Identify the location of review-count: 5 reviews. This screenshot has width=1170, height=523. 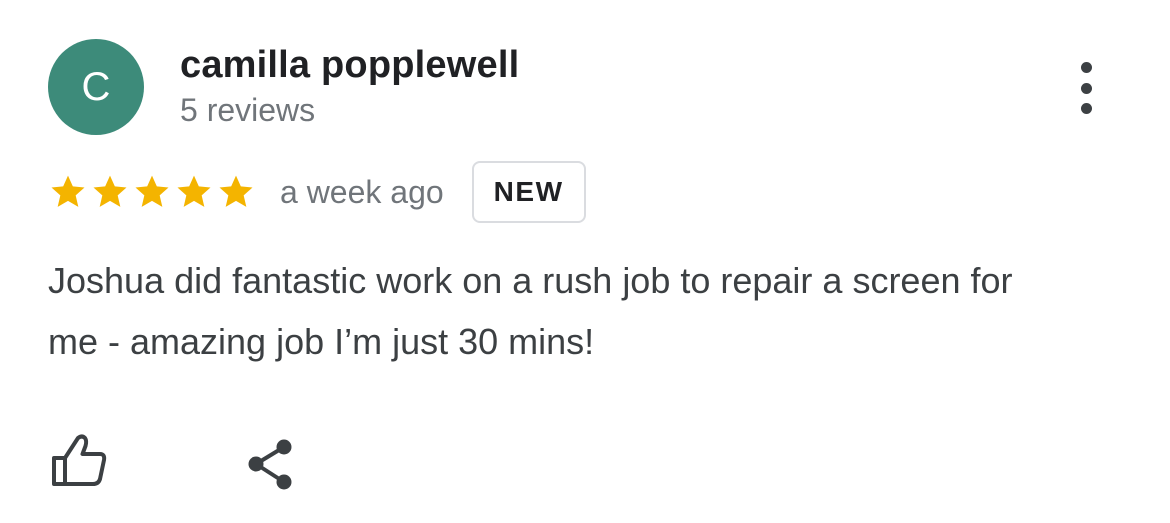
(248, 110).